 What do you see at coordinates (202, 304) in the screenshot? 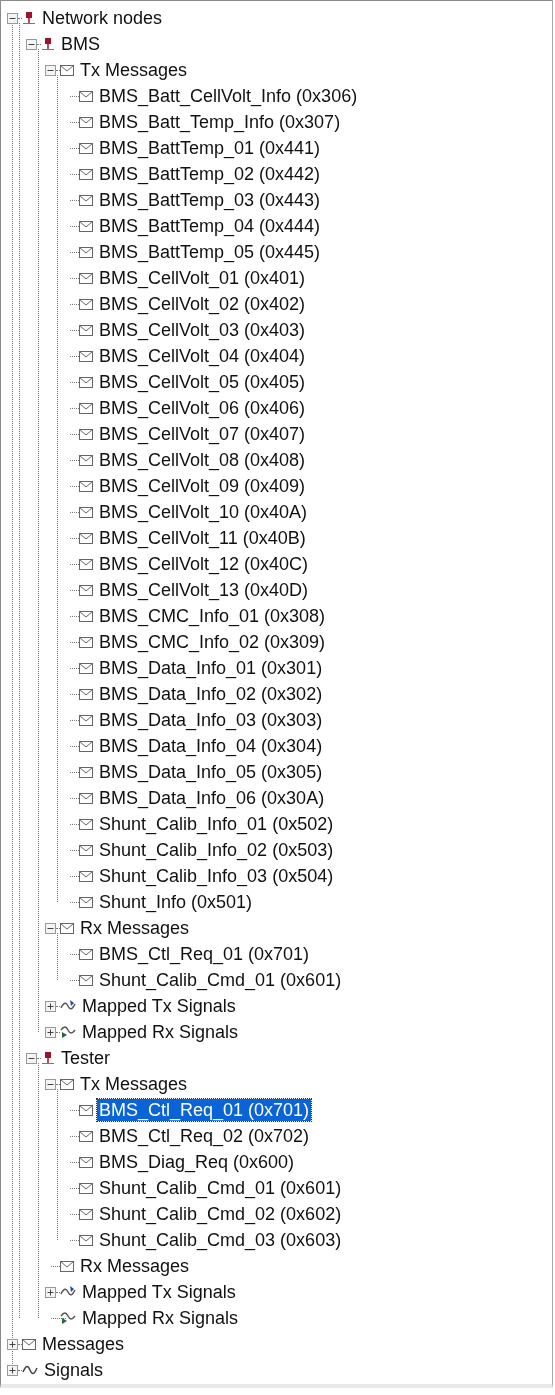
I see `tree-item: BMS_CellVolt_02 (0x402)` at bounding box center [202, 304].